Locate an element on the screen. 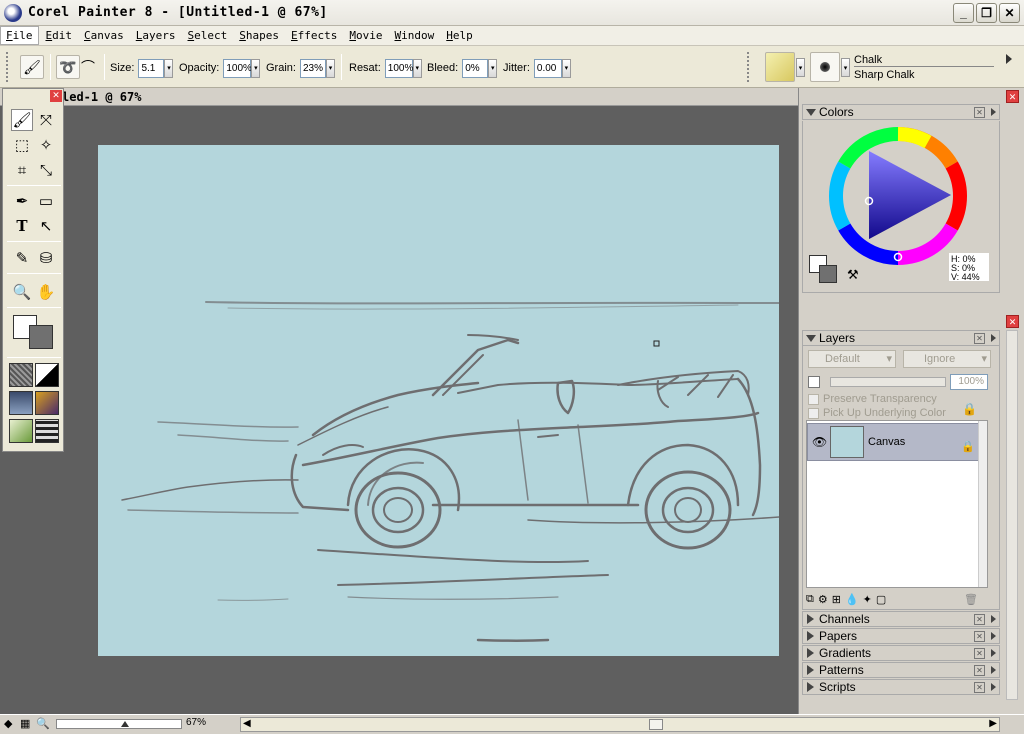 The width and height of the screenshot is (1024, 734). create-layer-mask-icon: 💧 is located at coordinates (852, 599).